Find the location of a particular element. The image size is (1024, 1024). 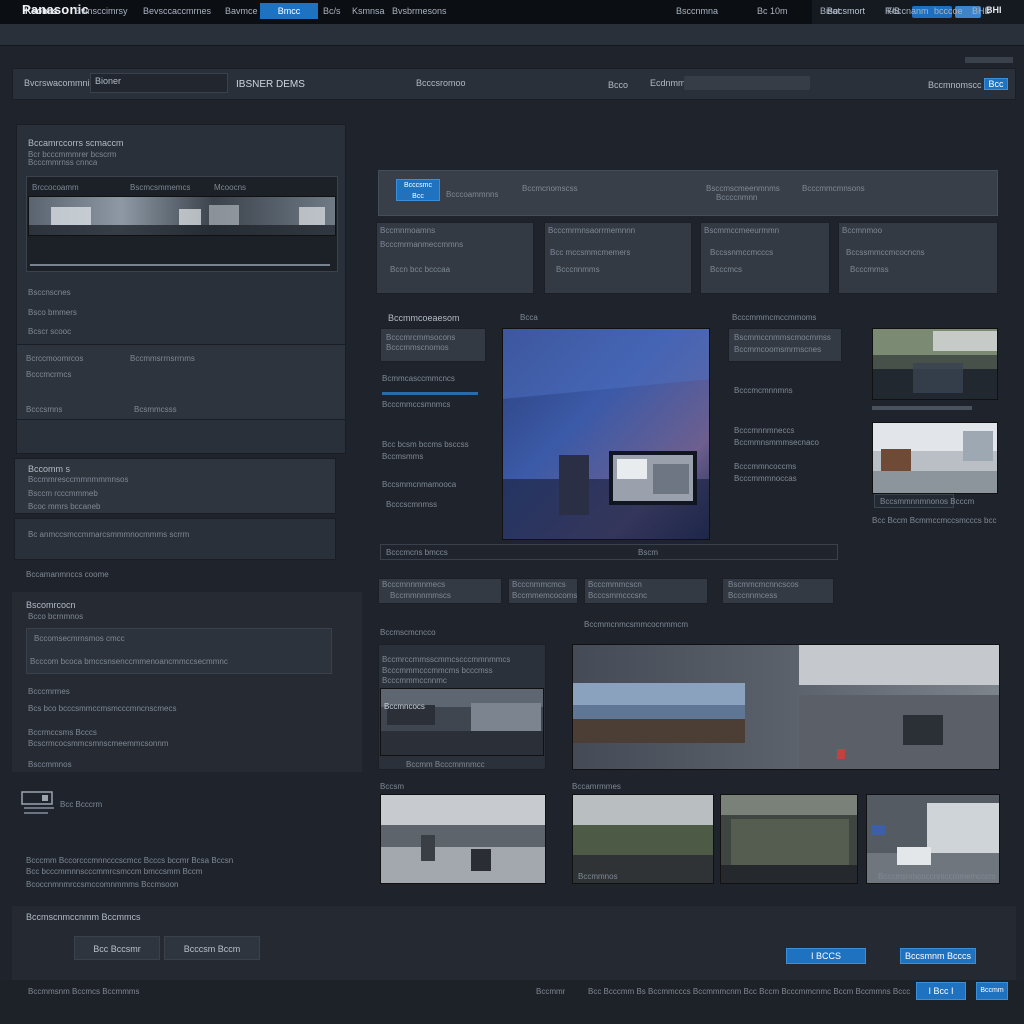

right-list-8: Bcccmmmnoccas is located at coordinates (765, 478).